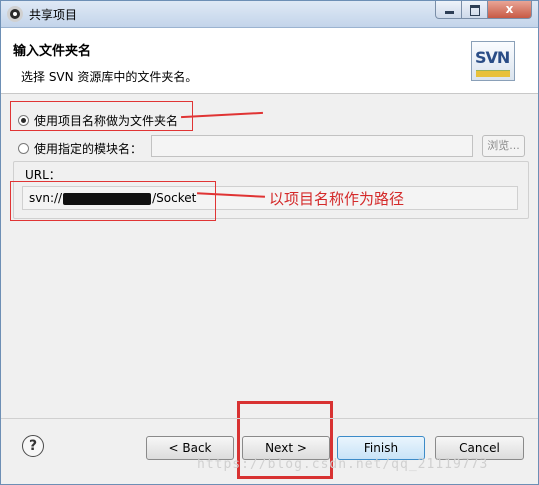  What do you see at coordinates (492, 57) in the screenshot?
I see `svn-logo-text: SVN` at bounding box center [492, 57].